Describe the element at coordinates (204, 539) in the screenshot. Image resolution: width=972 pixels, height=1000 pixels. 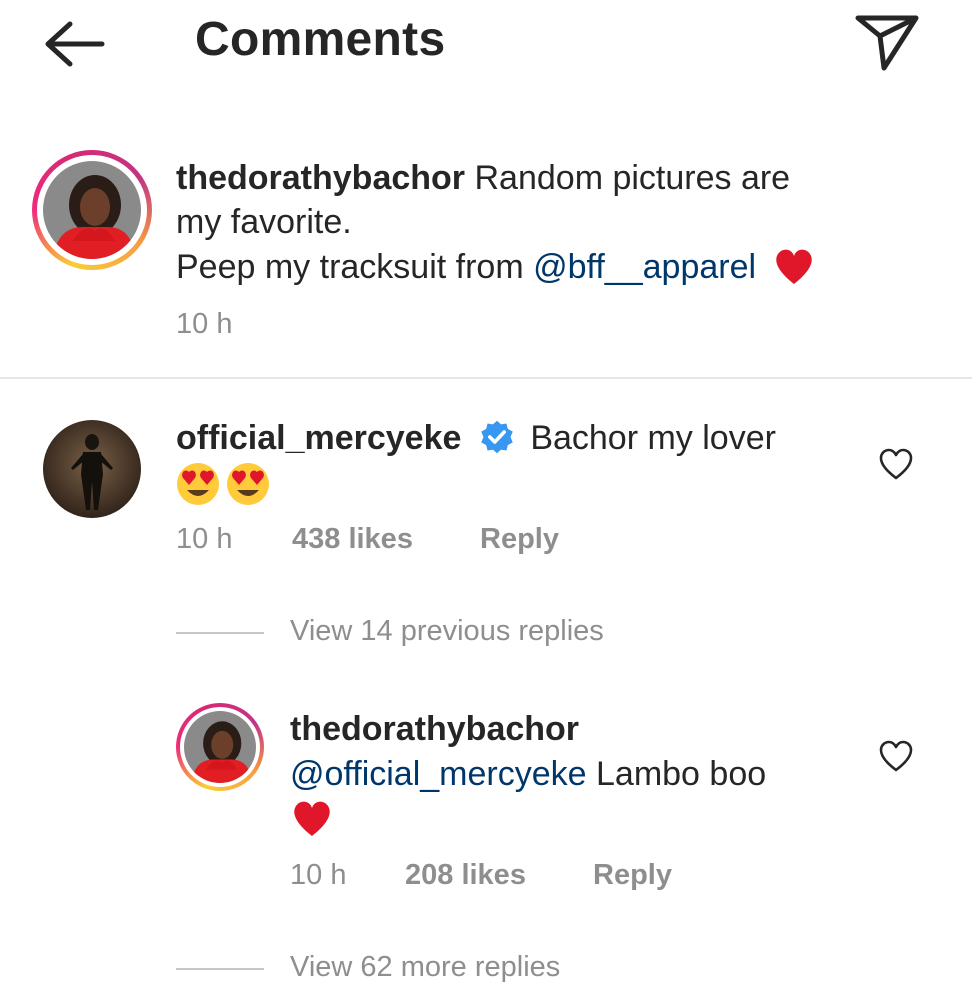
I see `comment-timestamp: 10 h` at that location.